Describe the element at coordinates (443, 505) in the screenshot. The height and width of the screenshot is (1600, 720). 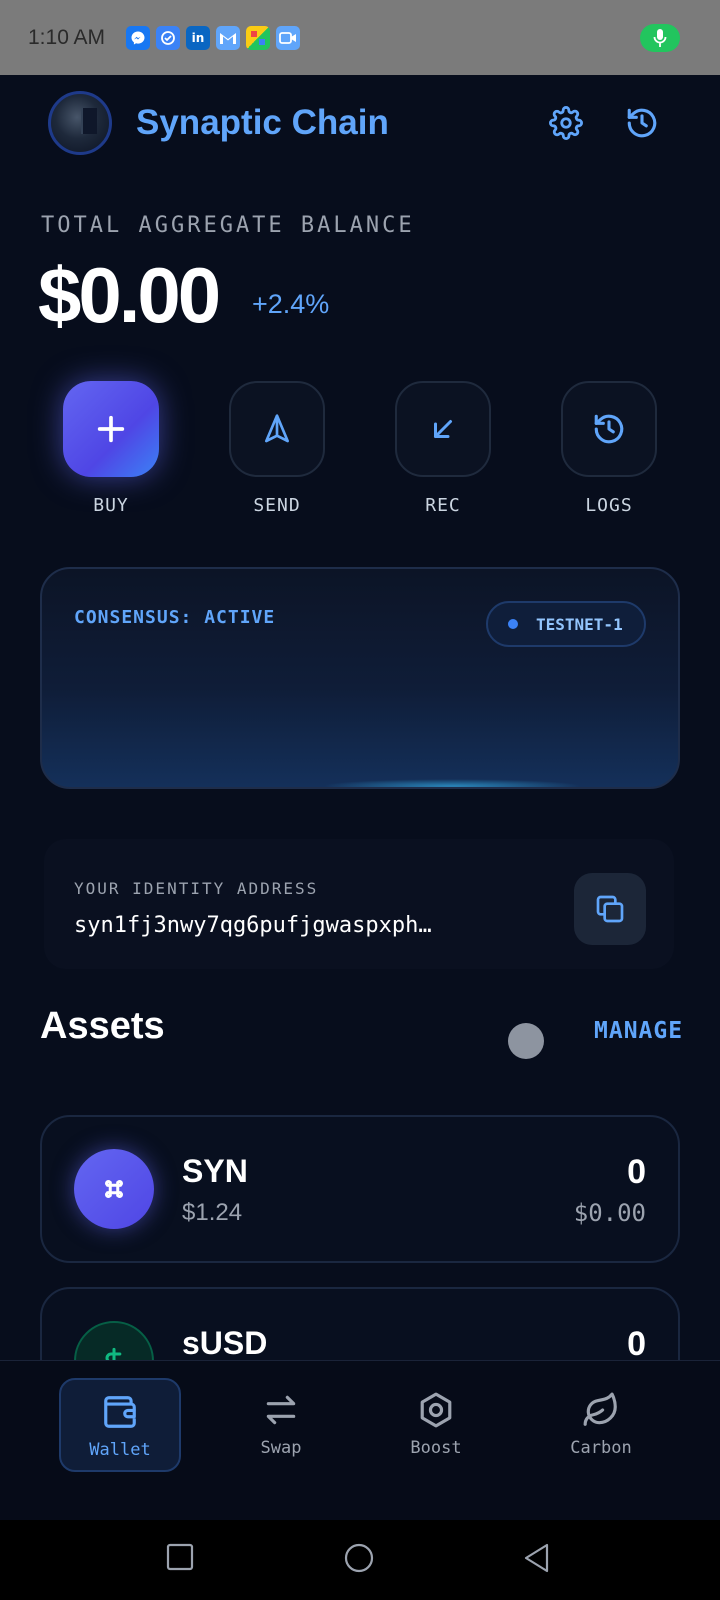
I see `receive-label: REC` at that location.